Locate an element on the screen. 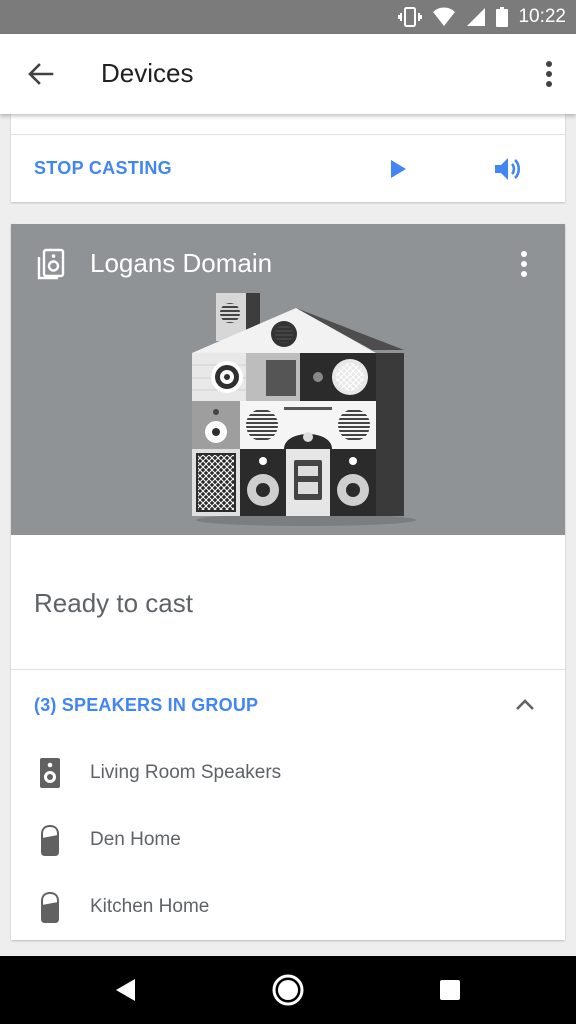 This screenshot has height=1024, width=576. list-item: Living Room Speakers is located at coordinates (288, 773).